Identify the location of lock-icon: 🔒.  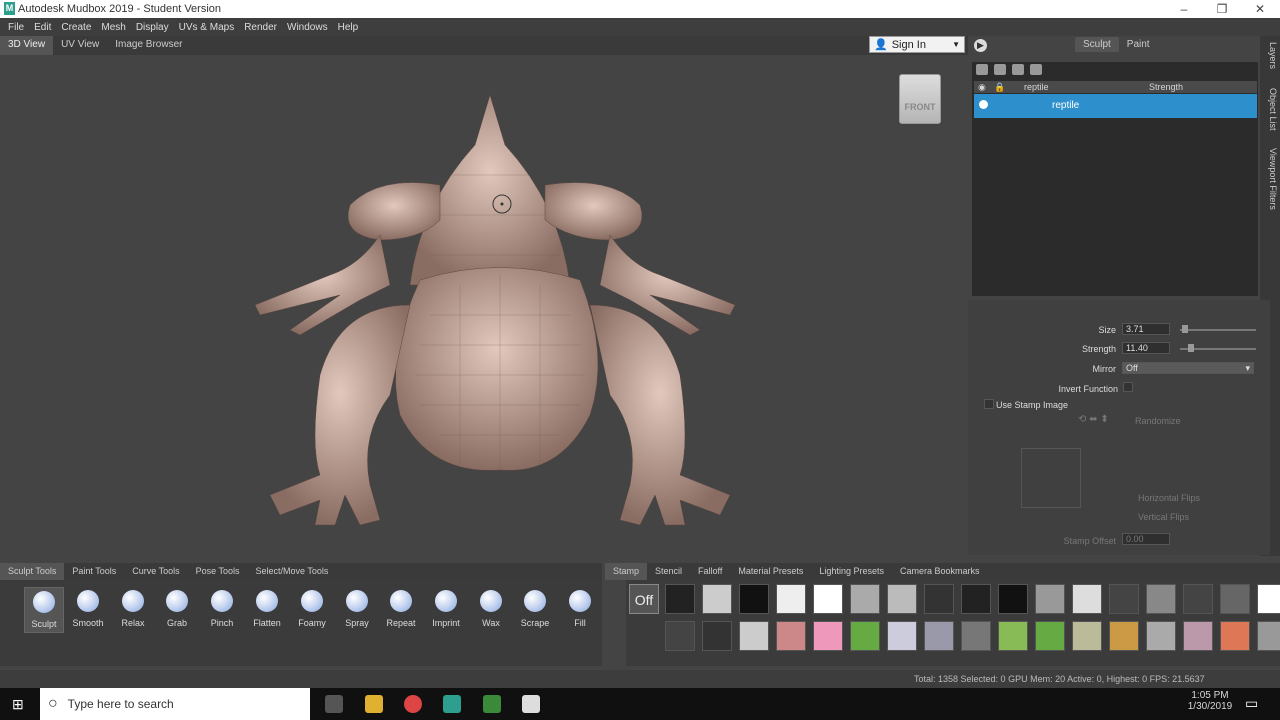
(999, 87).